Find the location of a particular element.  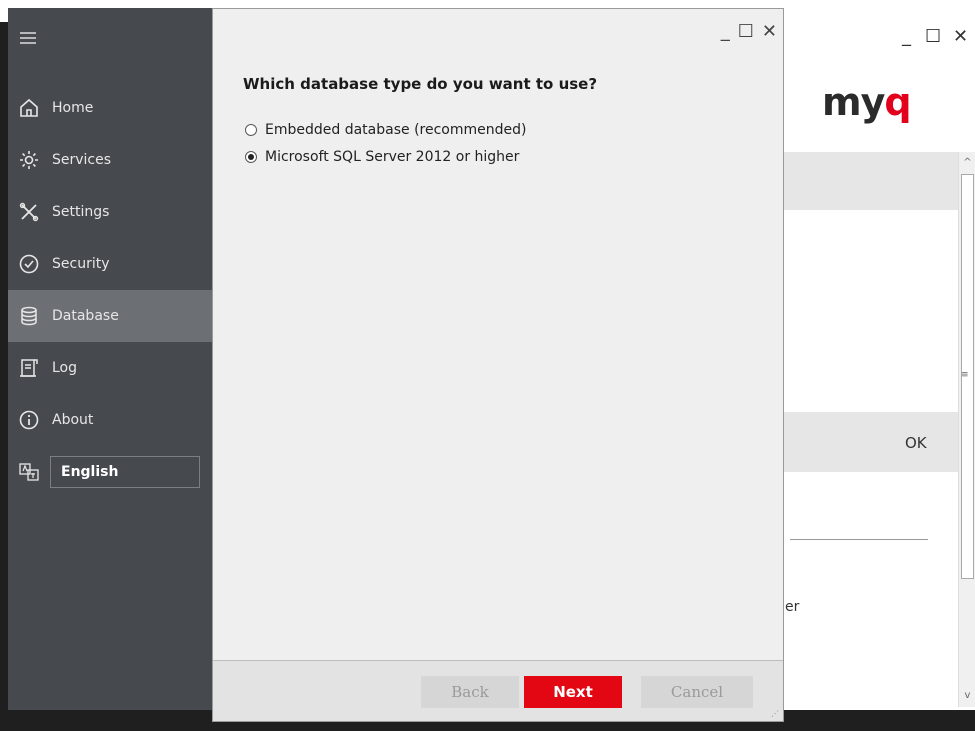

minimize-button: _ is located at coordinates (725, 31).